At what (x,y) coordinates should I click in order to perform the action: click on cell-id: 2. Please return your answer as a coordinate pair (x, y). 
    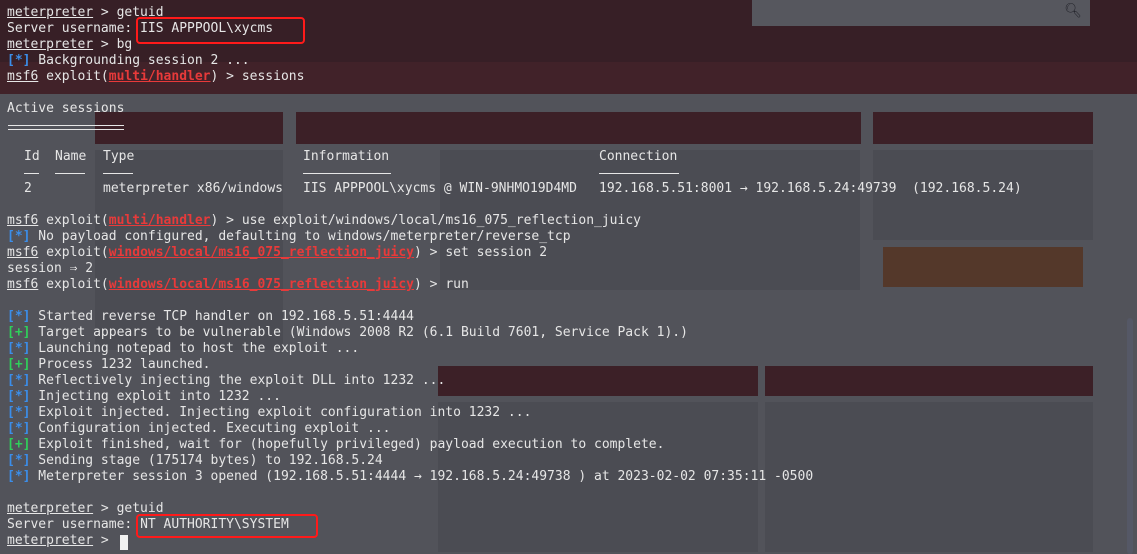
    Looking at the image, I should click on (28, 188).